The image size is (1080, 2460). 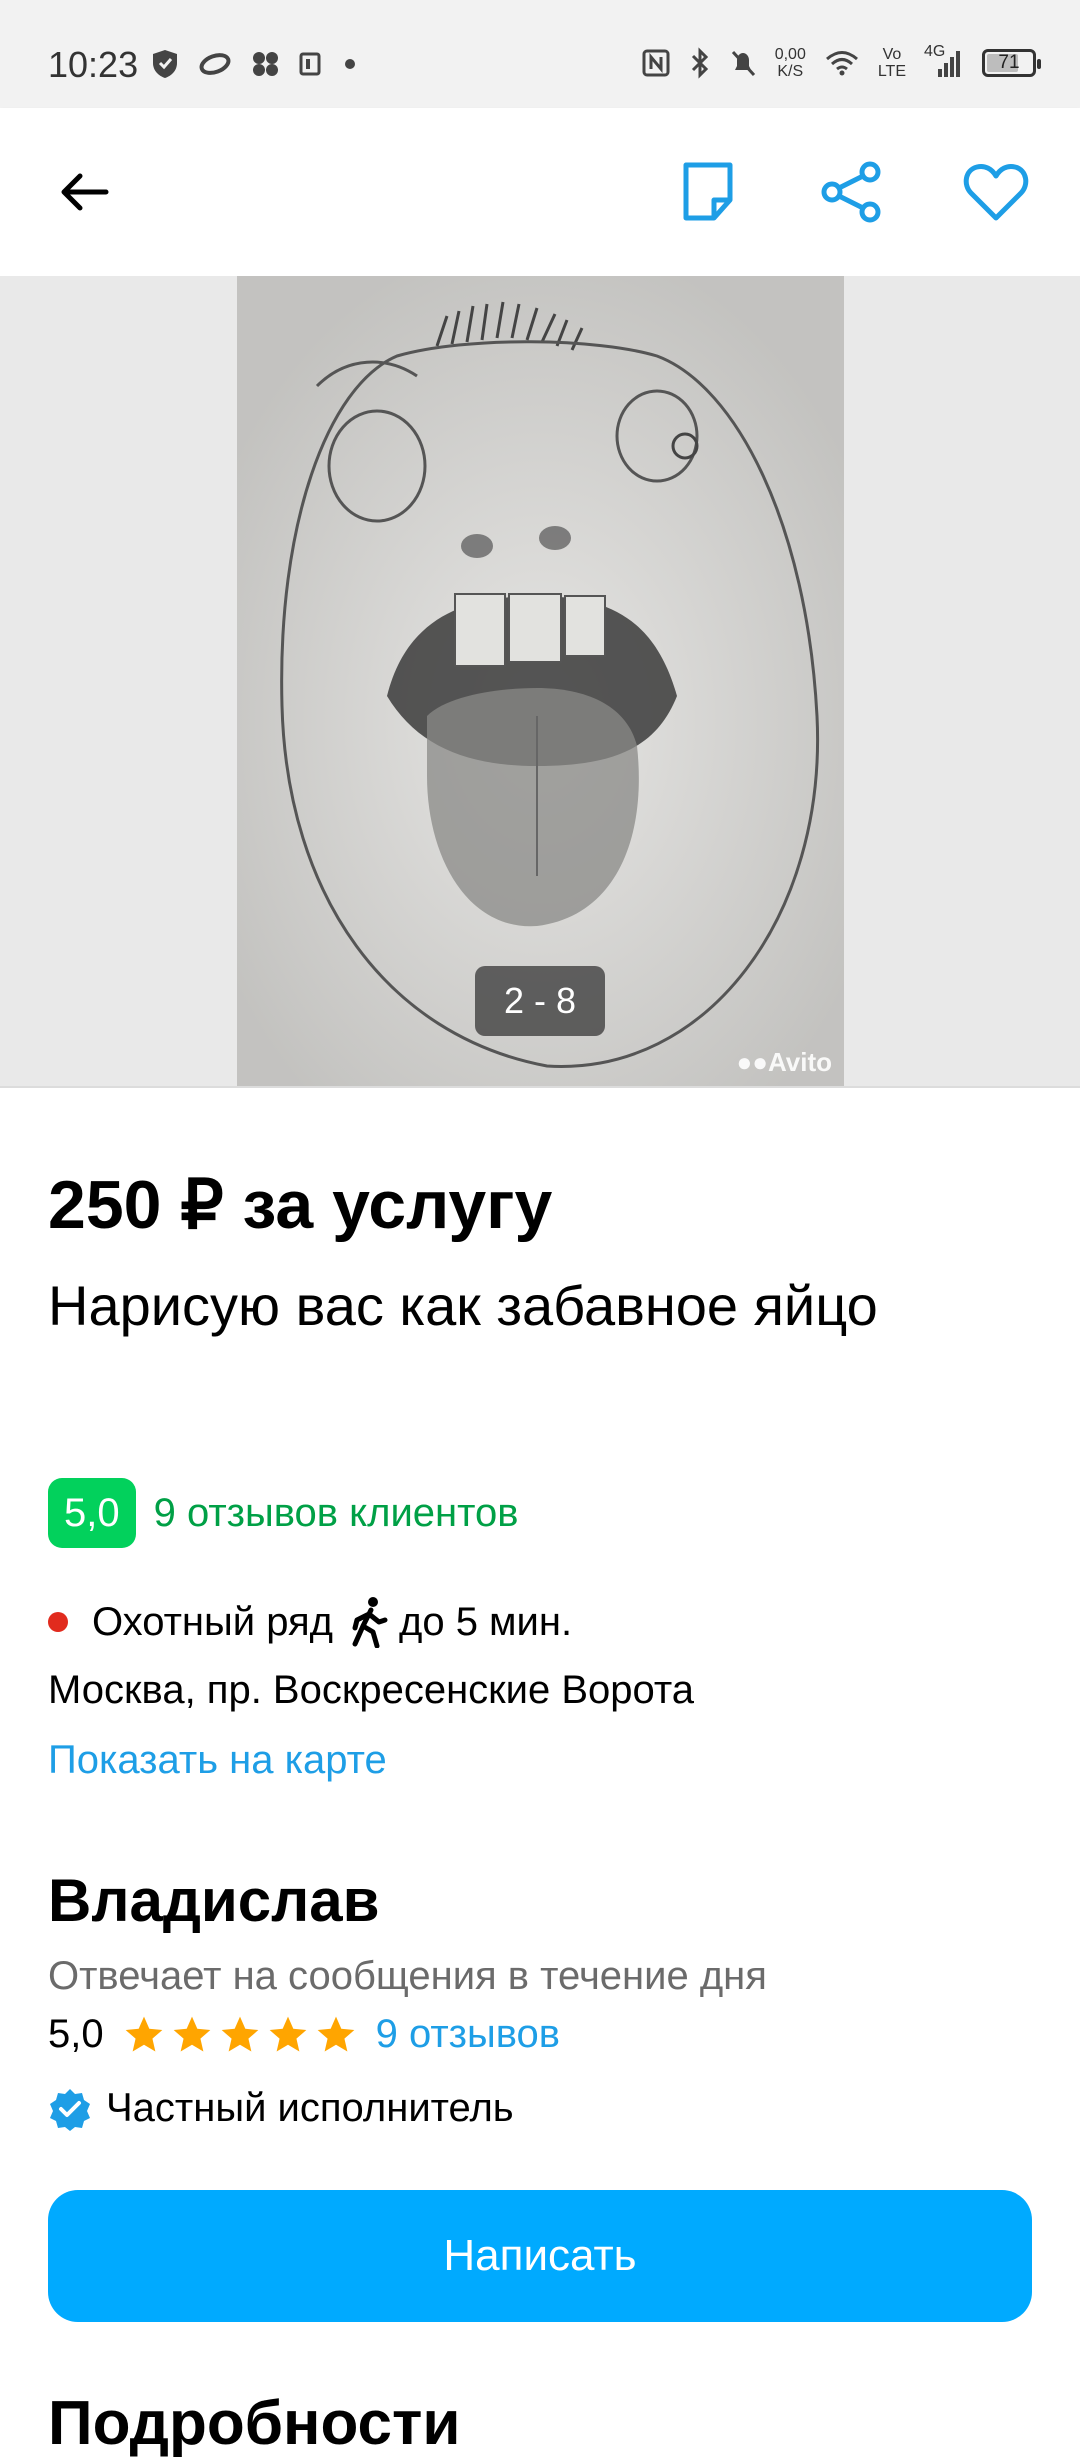 I want to click on back-arrow-icon, so click(x=85, y=192).